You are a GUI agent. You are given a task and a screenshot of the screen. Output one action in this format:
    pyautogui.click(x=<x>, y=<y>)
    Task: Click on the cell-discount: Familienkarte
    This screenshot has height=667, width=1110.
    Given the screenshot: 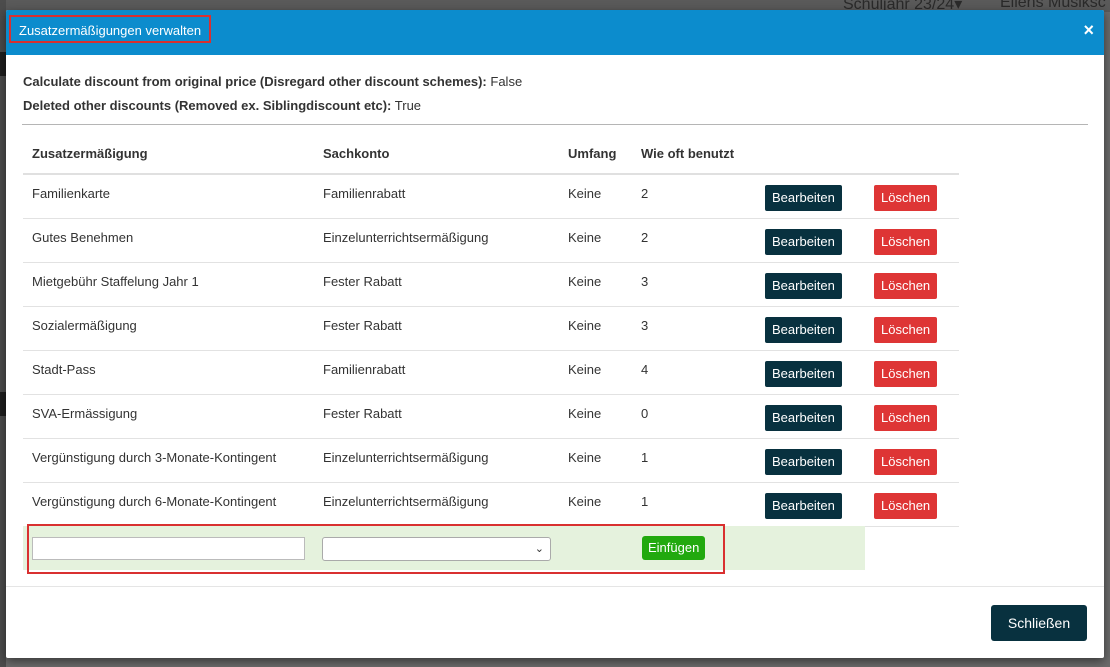 What is the action you would take?
    pyautogui.click(x=71, y=193)
    